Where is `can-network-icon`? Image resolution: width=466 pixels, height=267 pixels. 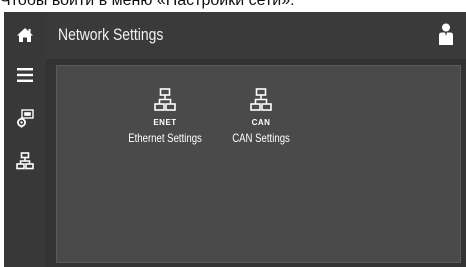 can-network-icon is located at coordinates (261, 99).